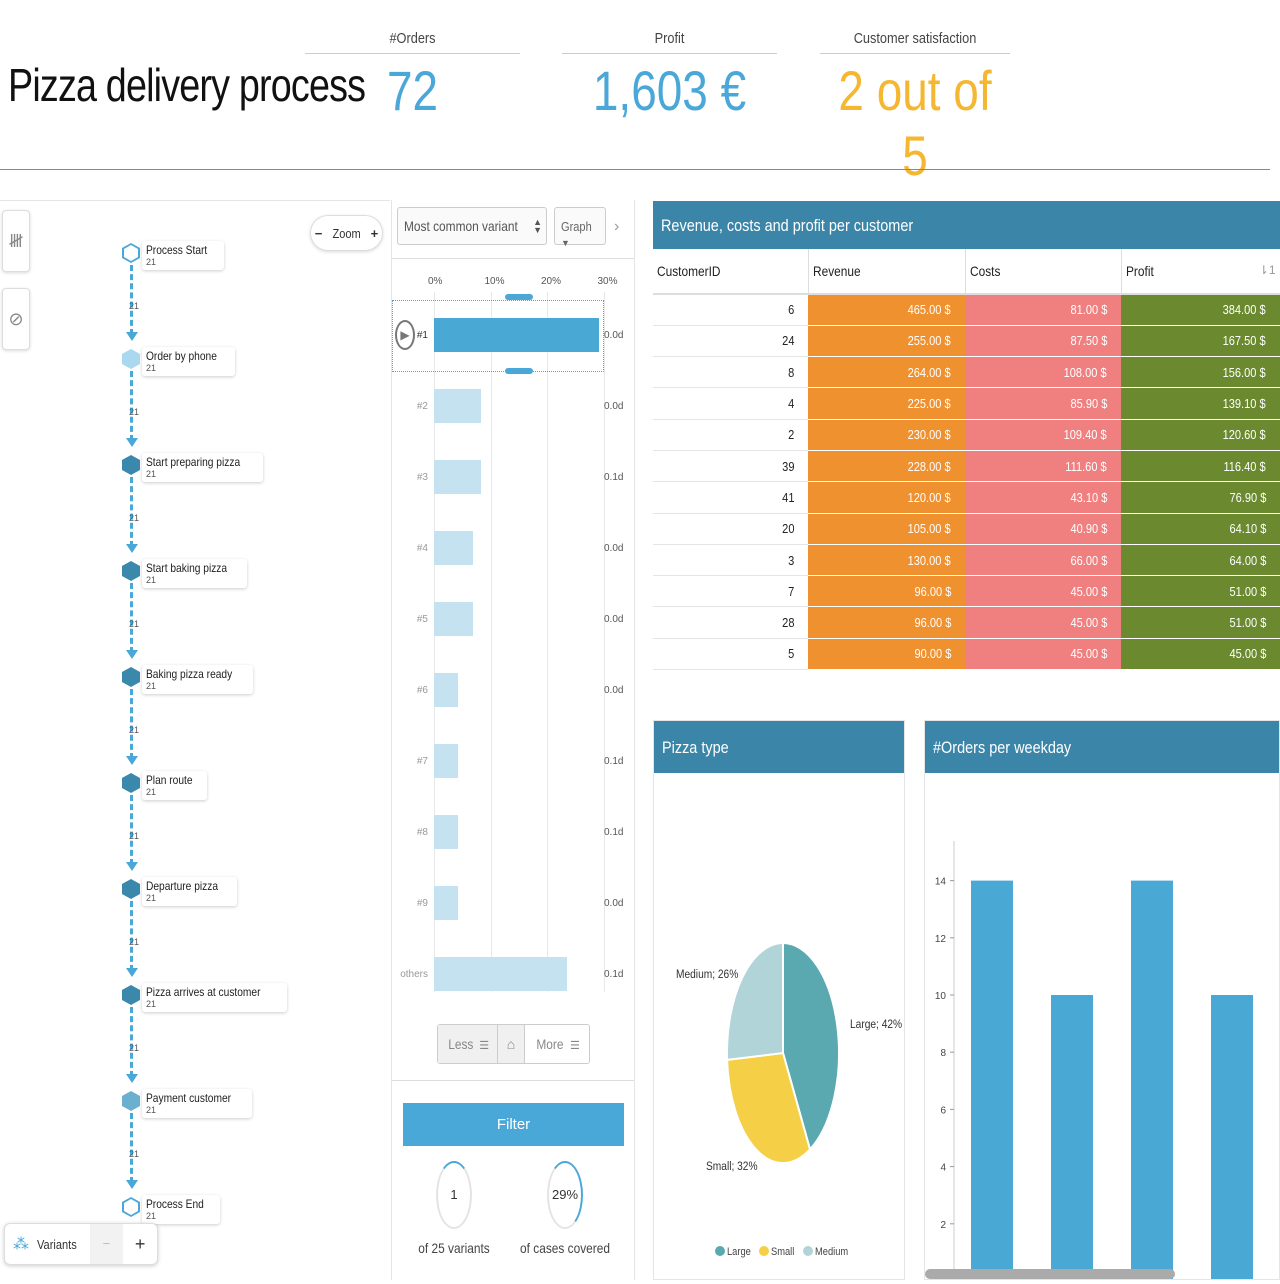  I want to click on table-row: 24 255.00 $87.50 $167.50 $, so click(966, 341).